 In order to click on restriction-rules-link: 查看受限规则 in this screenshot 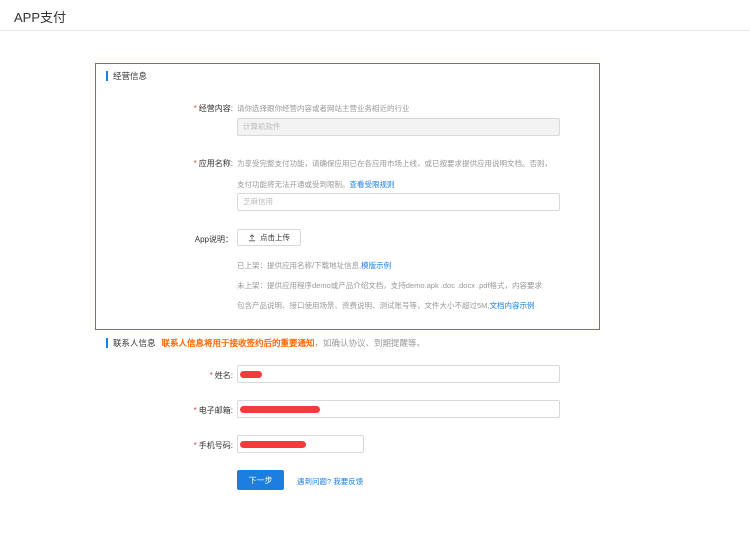, I will do `click(372, 184)`.